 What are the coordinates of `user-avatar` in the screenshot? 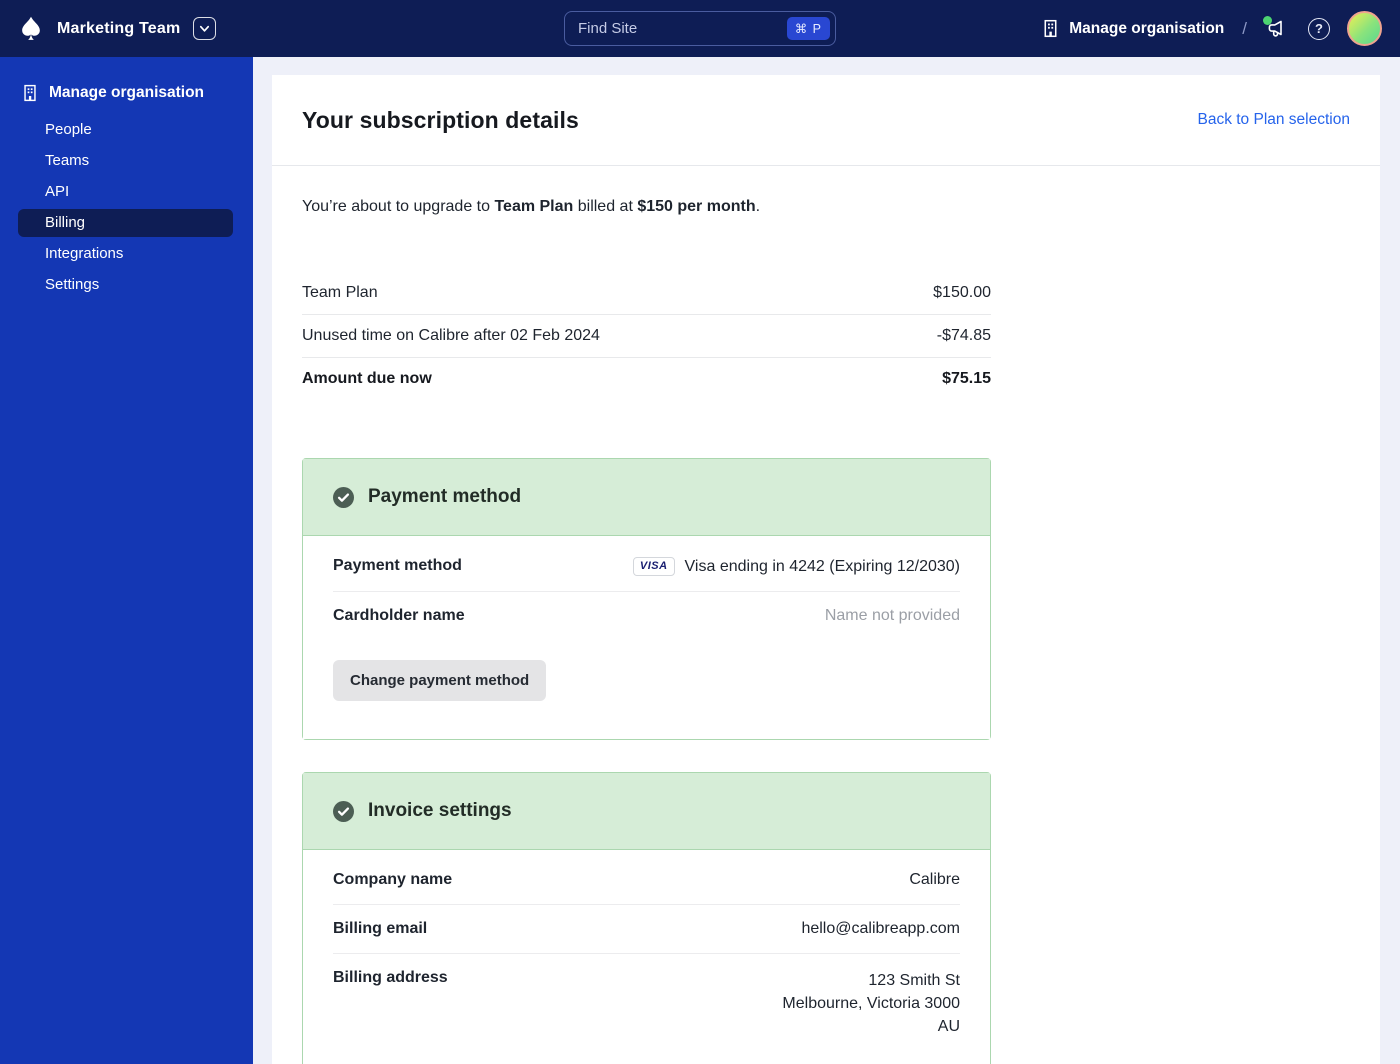 It's located at (1364, 28).